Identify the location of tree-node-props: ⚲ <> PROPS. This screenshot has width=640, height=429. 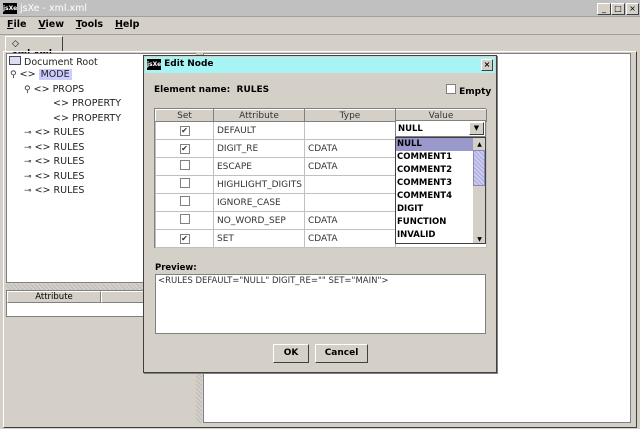
(54, 89).